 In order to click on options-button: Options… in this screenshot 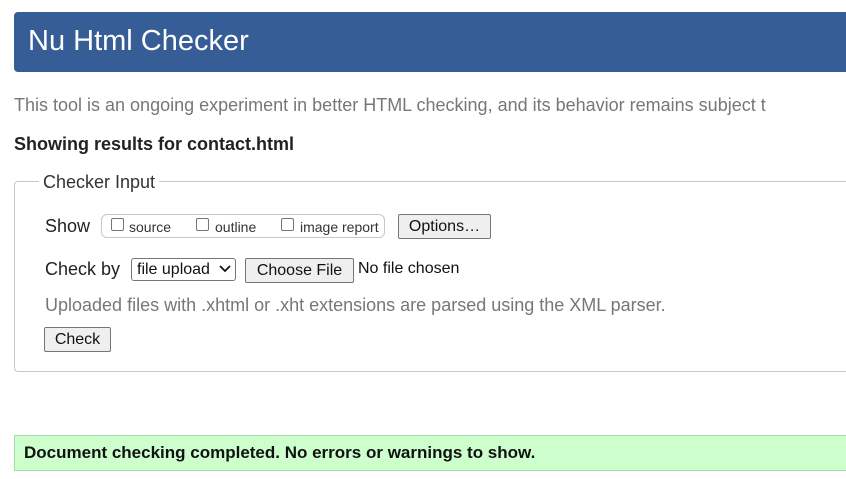, I will do `click(444, 226)`.